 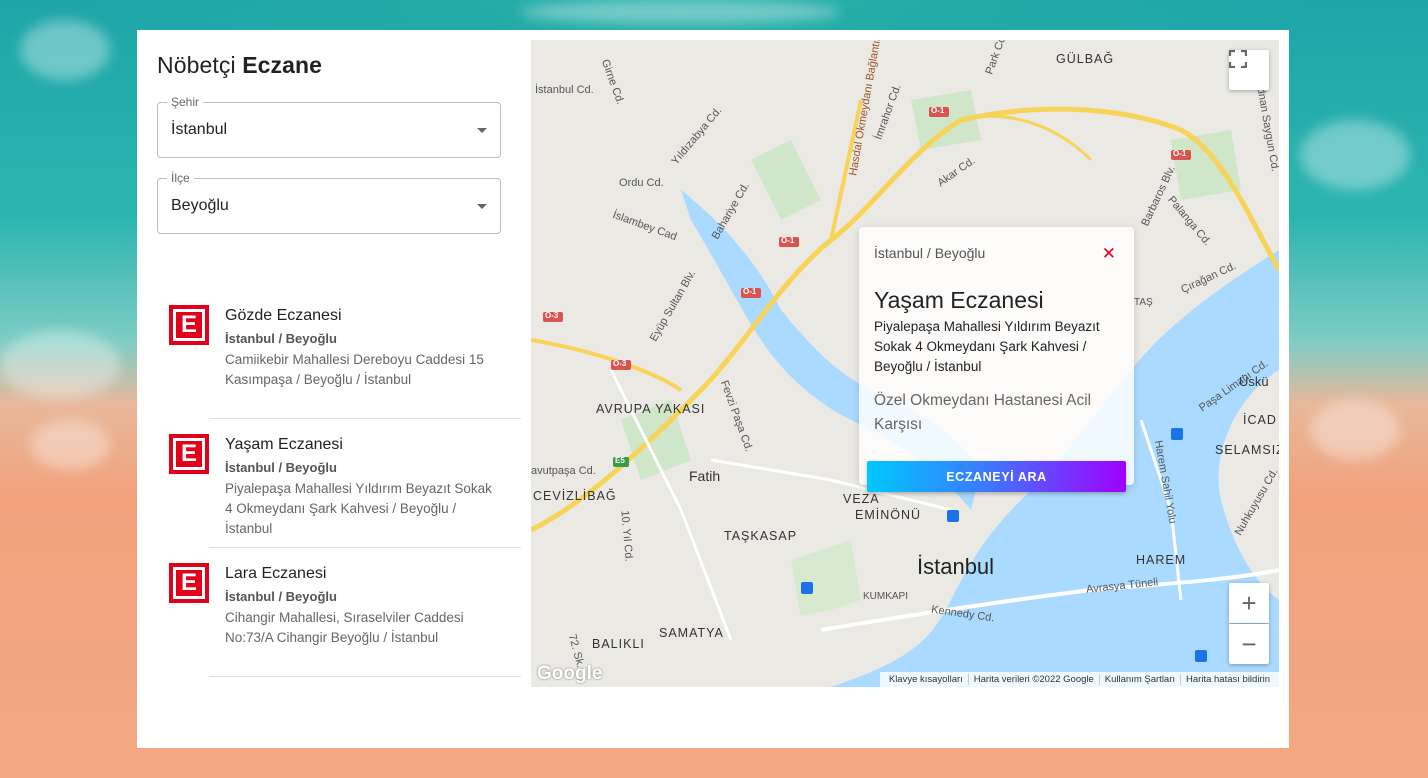 What do you see at coordinates (185, 102) in the screenshot?
I see `city-select-label: Şehir` at bounding box center [185, 102].